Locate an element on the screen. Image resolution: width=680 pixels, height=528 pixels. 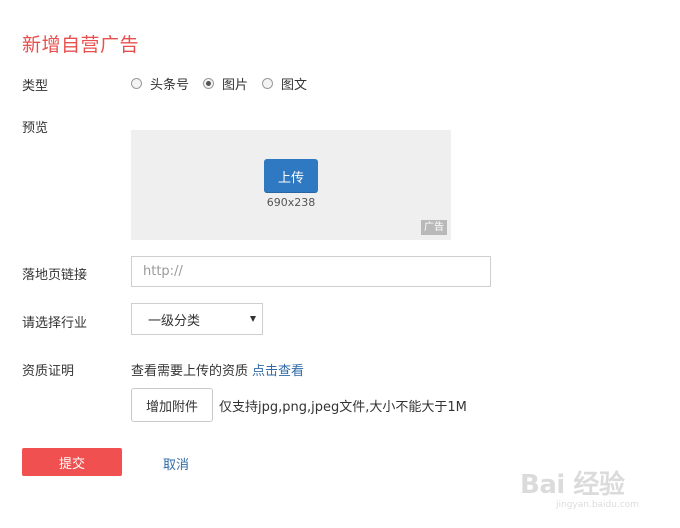
add-attachment-button: 增加附件 is located at coordinates (172, 405).